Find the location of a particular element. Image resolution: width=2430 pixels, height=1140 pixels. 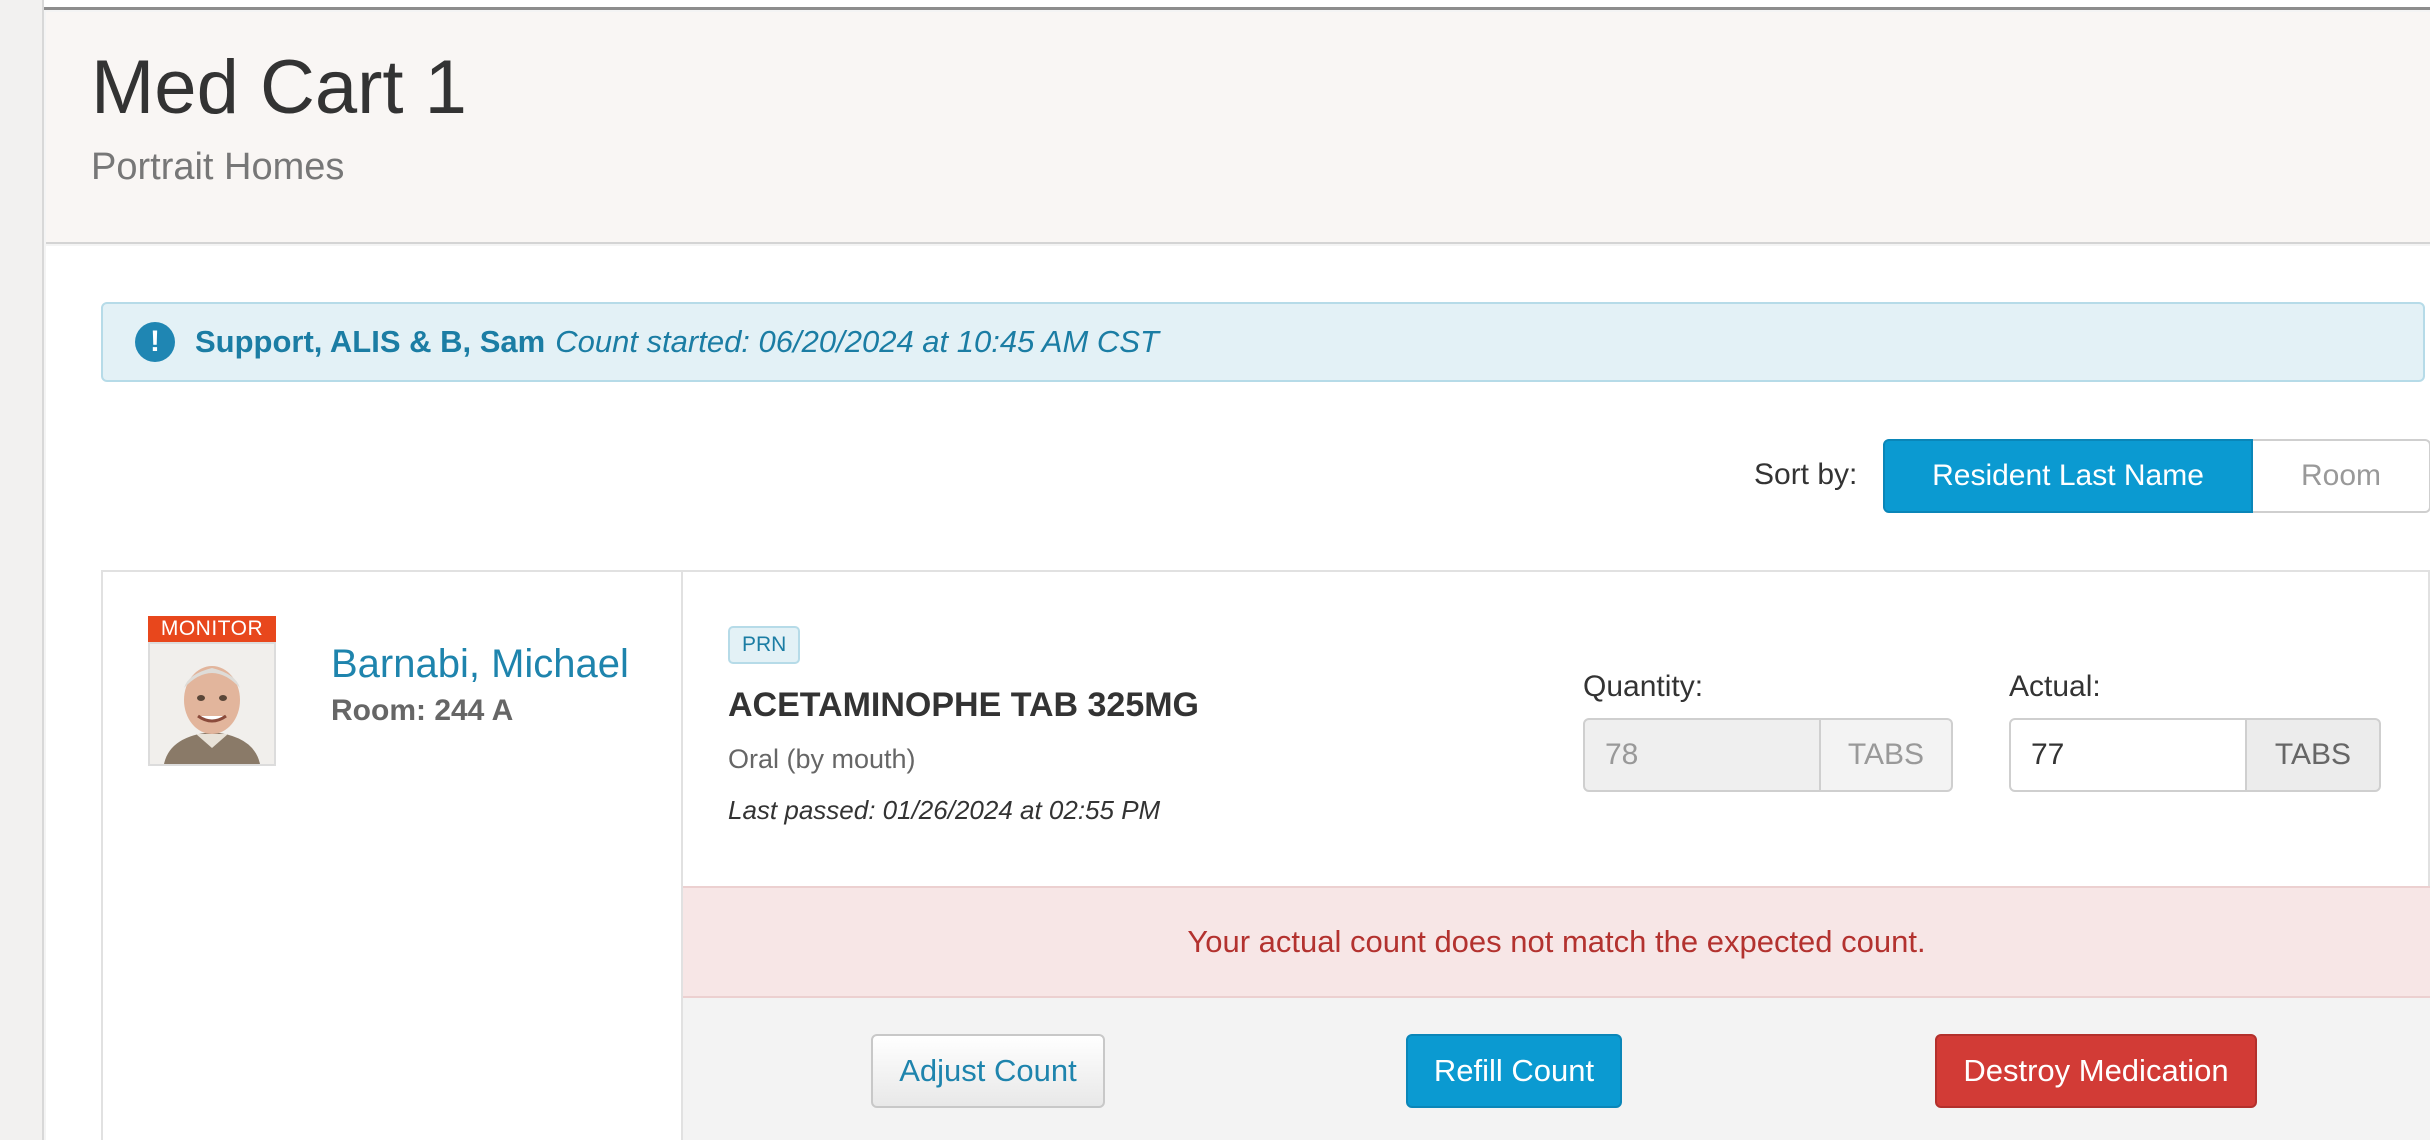

actual-label: Actual: is located at coordinates (2055, 686).